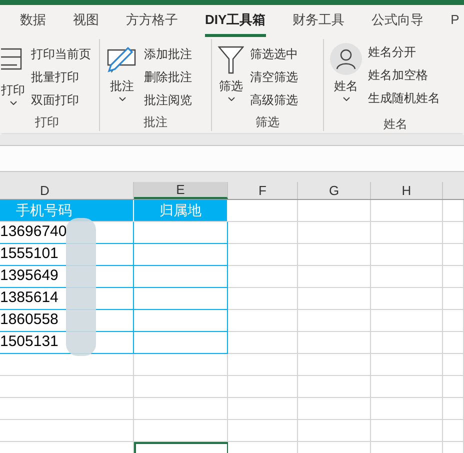 The image size is (464, 453). What do you see at coordinates (168, 54) in the screenshot?
I see `ribbon-command: 添加批注` at bounding box center [168, 54].